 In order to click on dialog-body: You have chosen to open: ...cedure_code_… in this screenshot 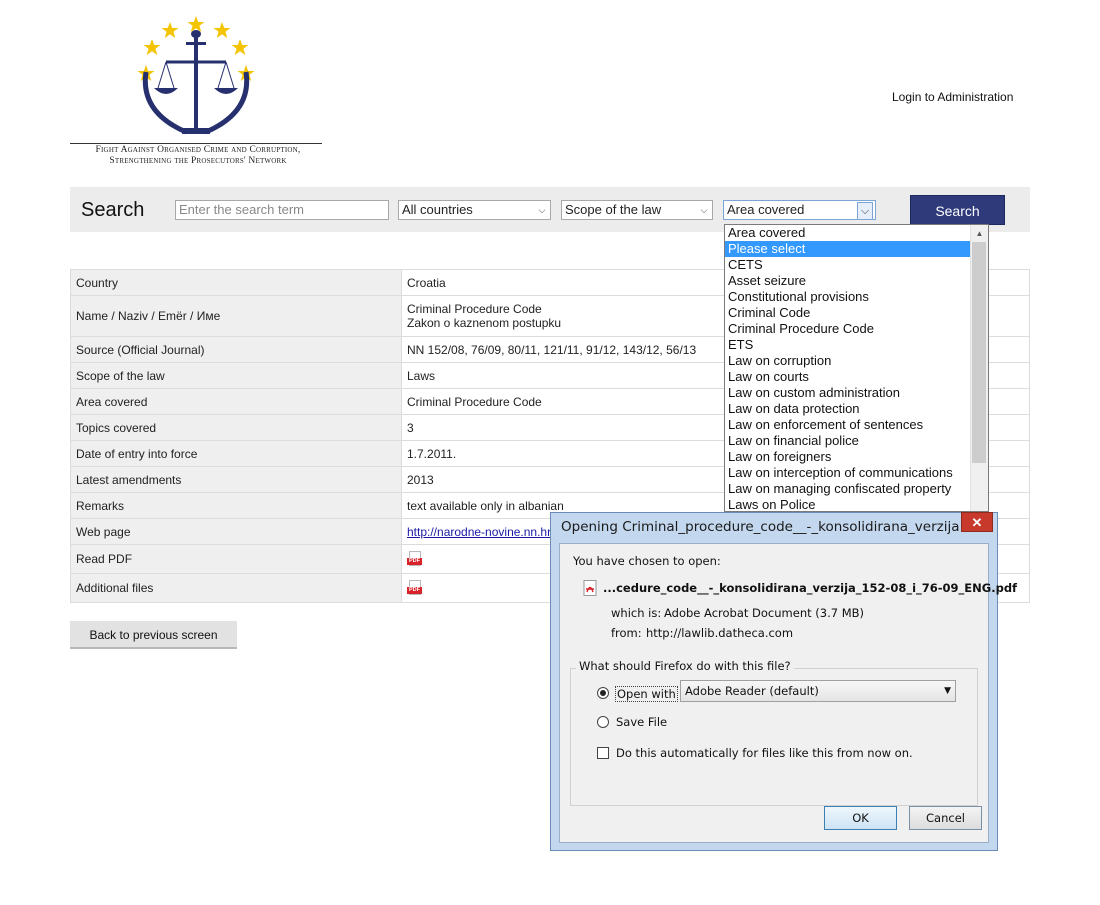, I will do `click(788, 693)`.